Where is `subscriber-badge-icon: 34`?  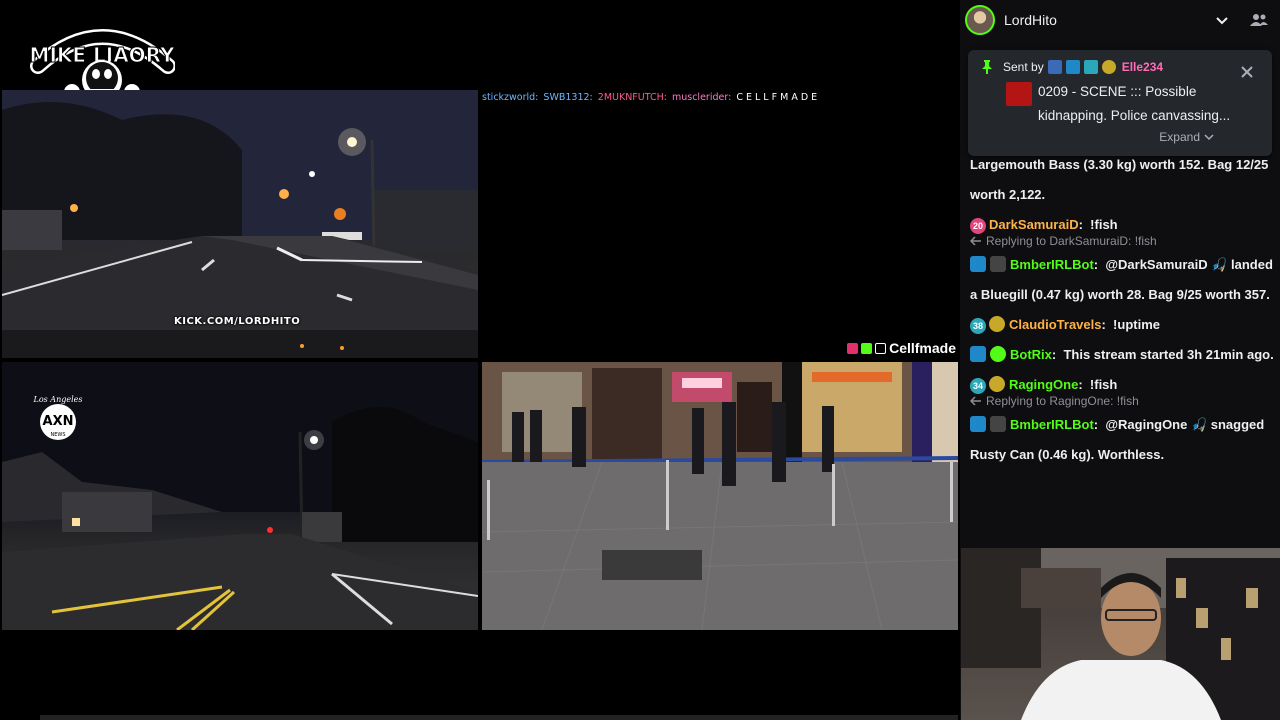 subscriber-badge-icon: 34 is located at coordinates (978, 386).